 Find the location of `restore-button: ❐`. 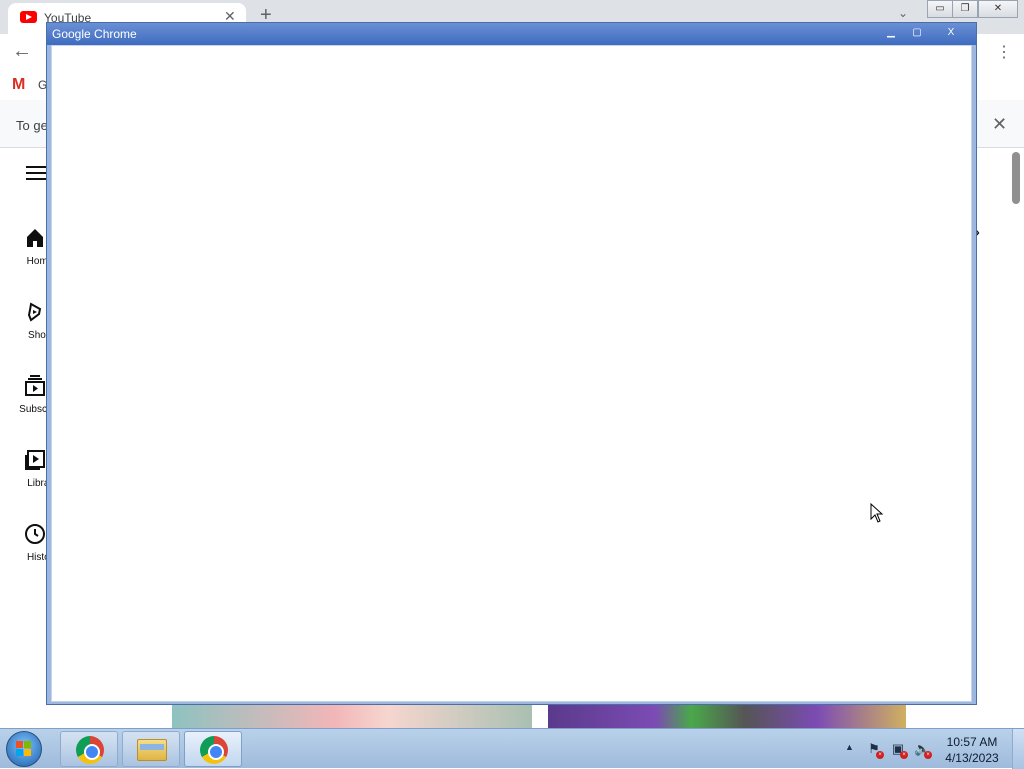

restore-button: ❐ is located at coordinates (965, 9).